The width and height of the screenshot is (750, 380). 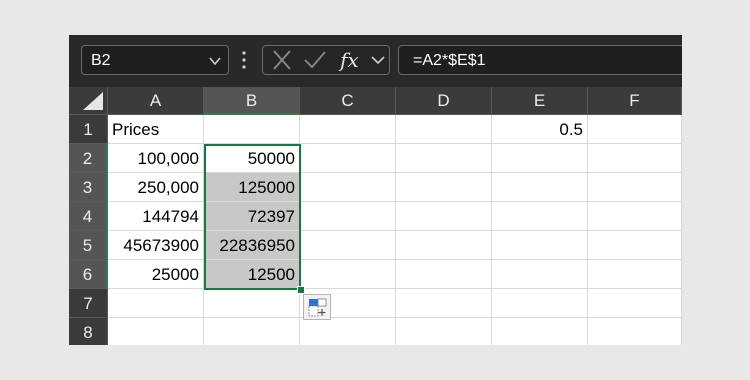 I want to click on cell-d2, so click(x=444, y=158).